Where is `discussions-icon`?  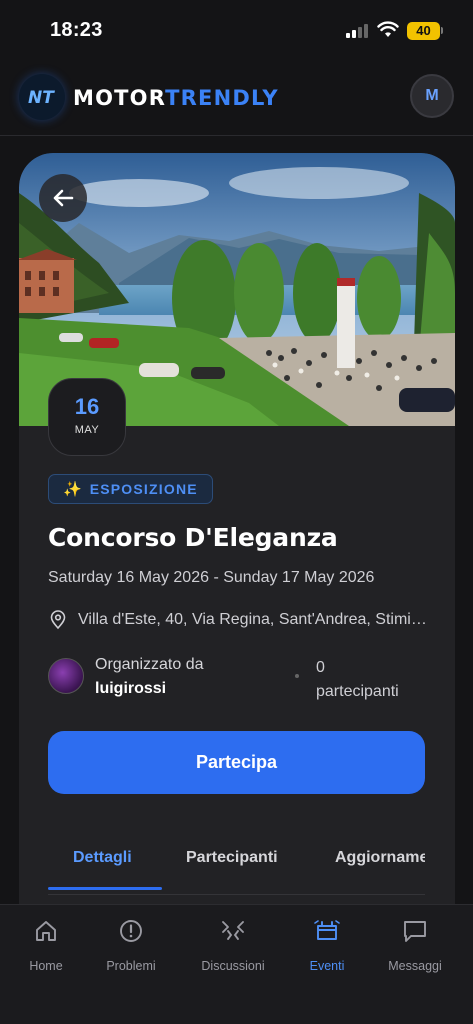 discussions-icon is located at coordinates (233, 930).